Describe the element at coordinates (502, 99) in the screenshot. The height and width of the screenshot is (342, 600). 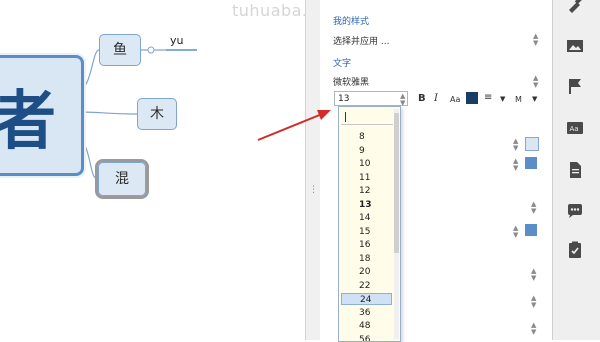
I see `align-chevron-down-icon: ▼` at that location.